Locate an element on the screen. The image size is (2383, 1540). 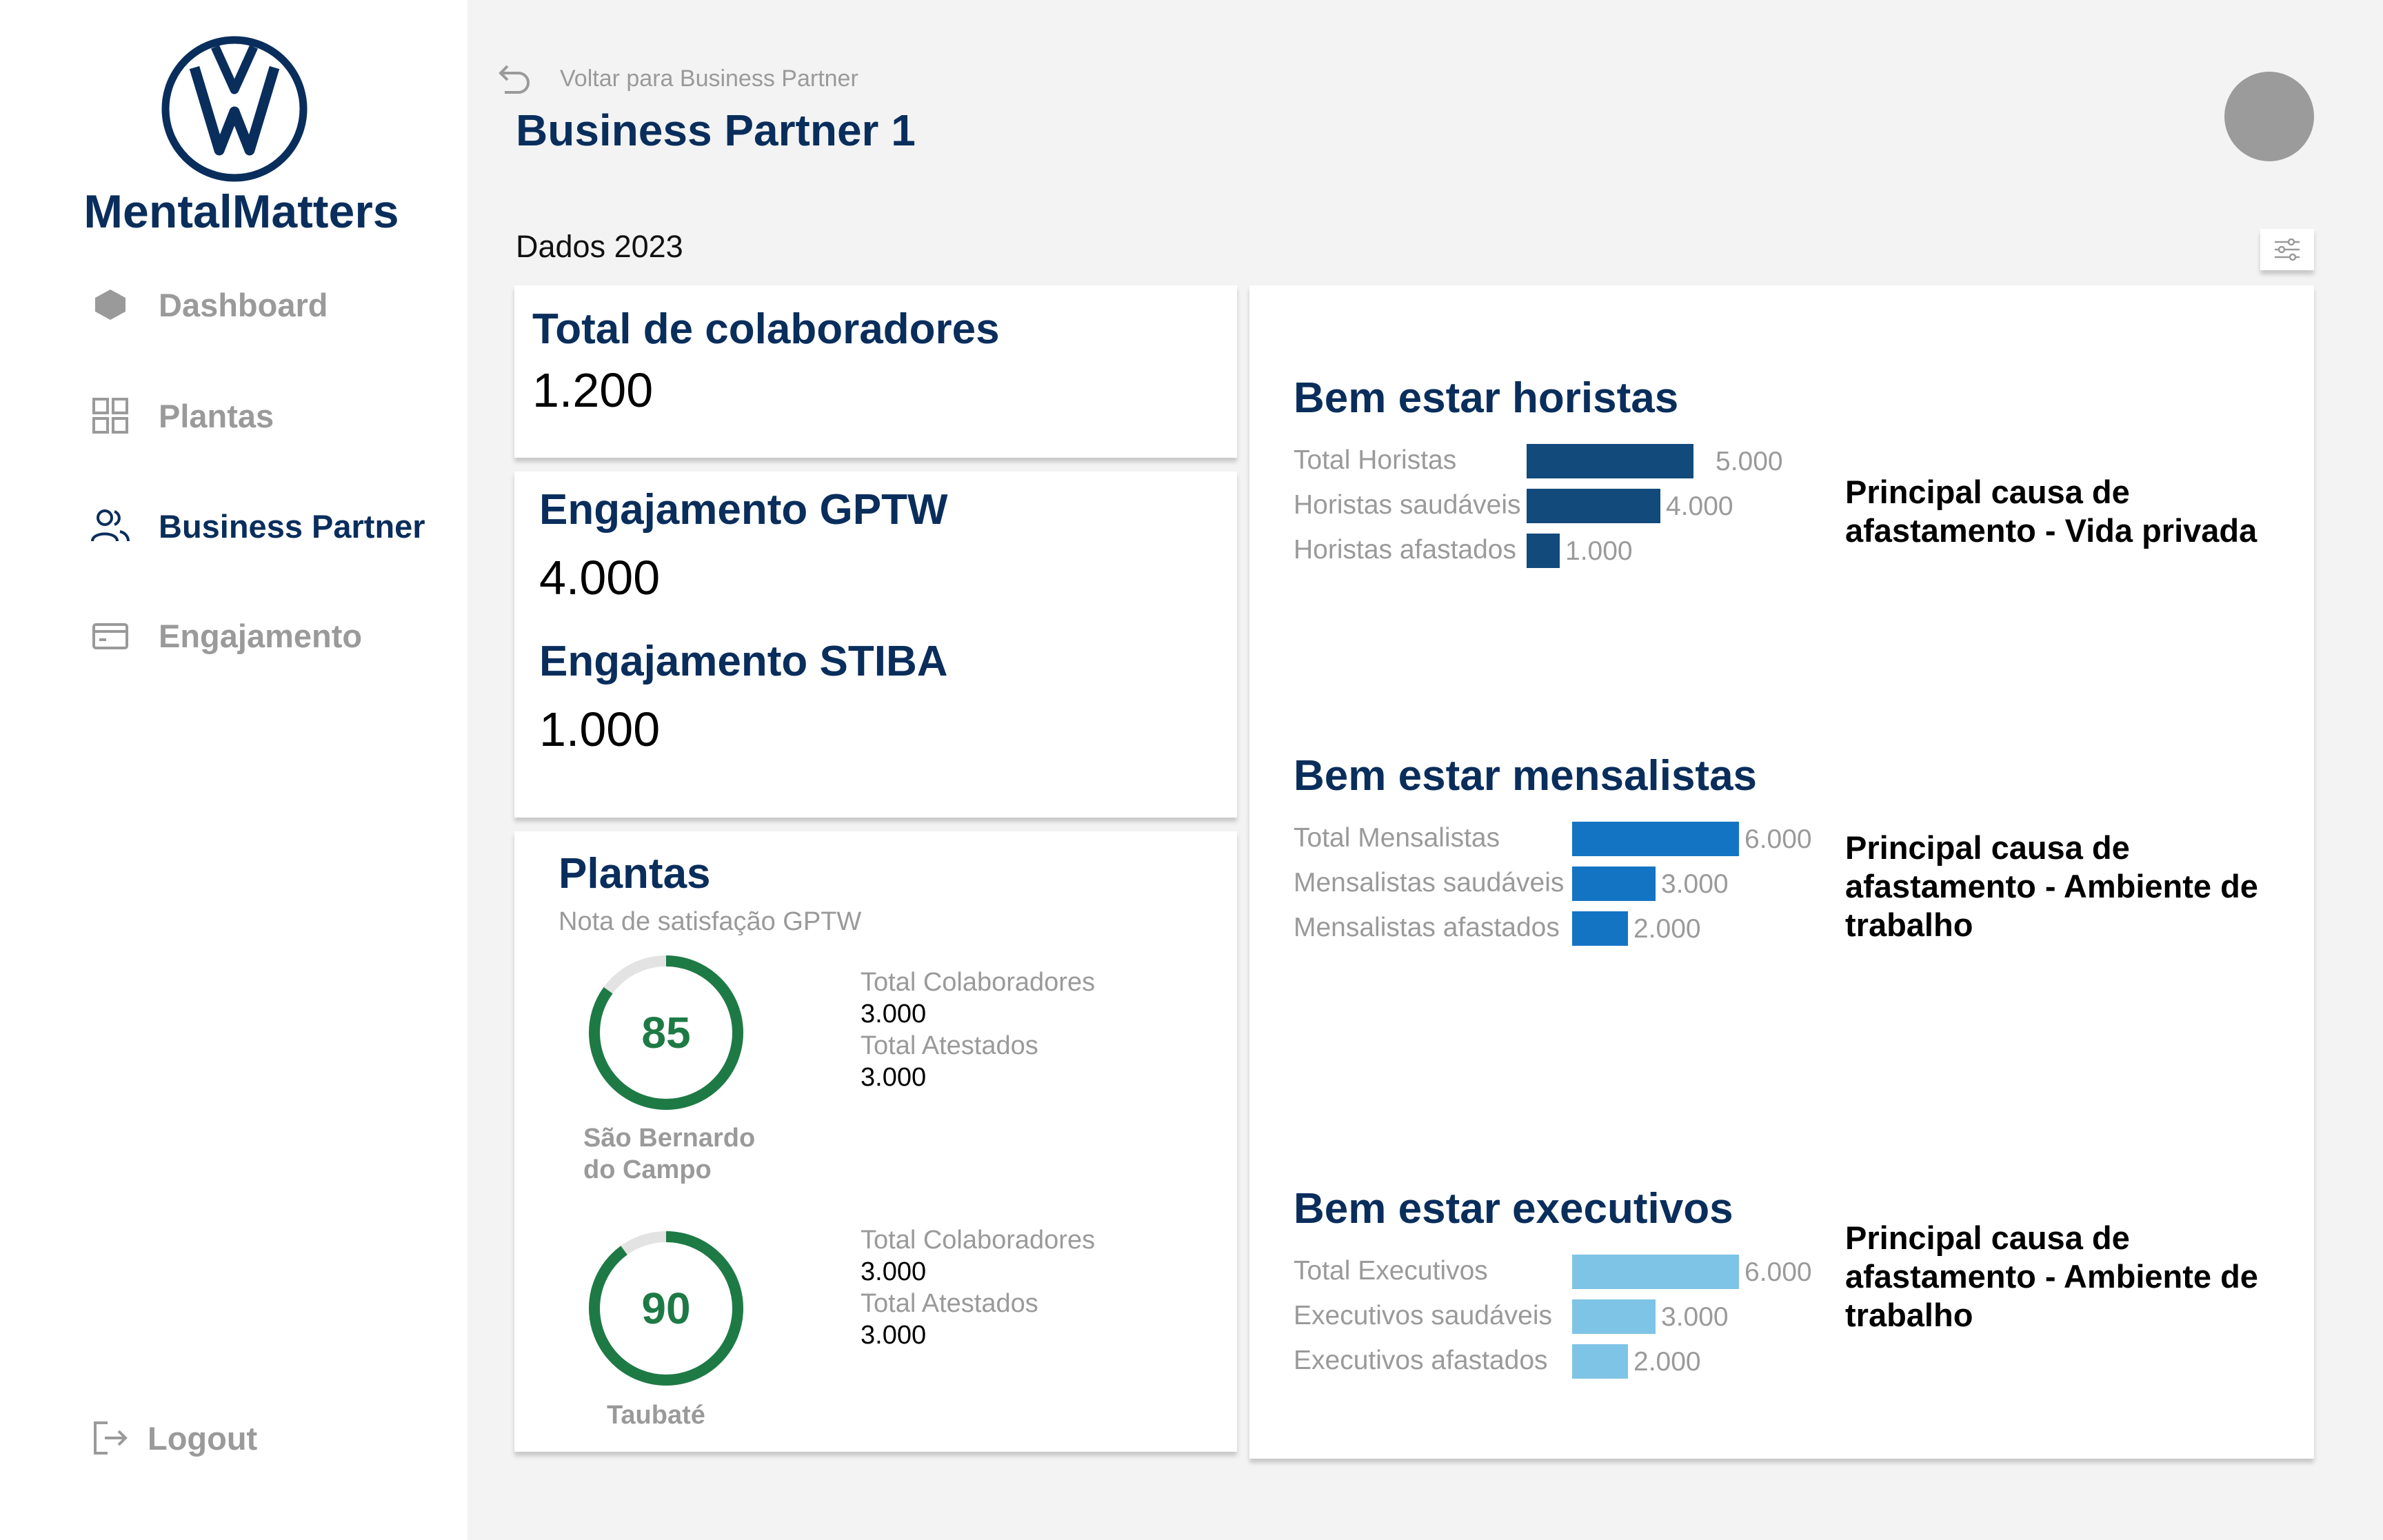
nav-item-label: Plantas is located at coordinates (216, 416).